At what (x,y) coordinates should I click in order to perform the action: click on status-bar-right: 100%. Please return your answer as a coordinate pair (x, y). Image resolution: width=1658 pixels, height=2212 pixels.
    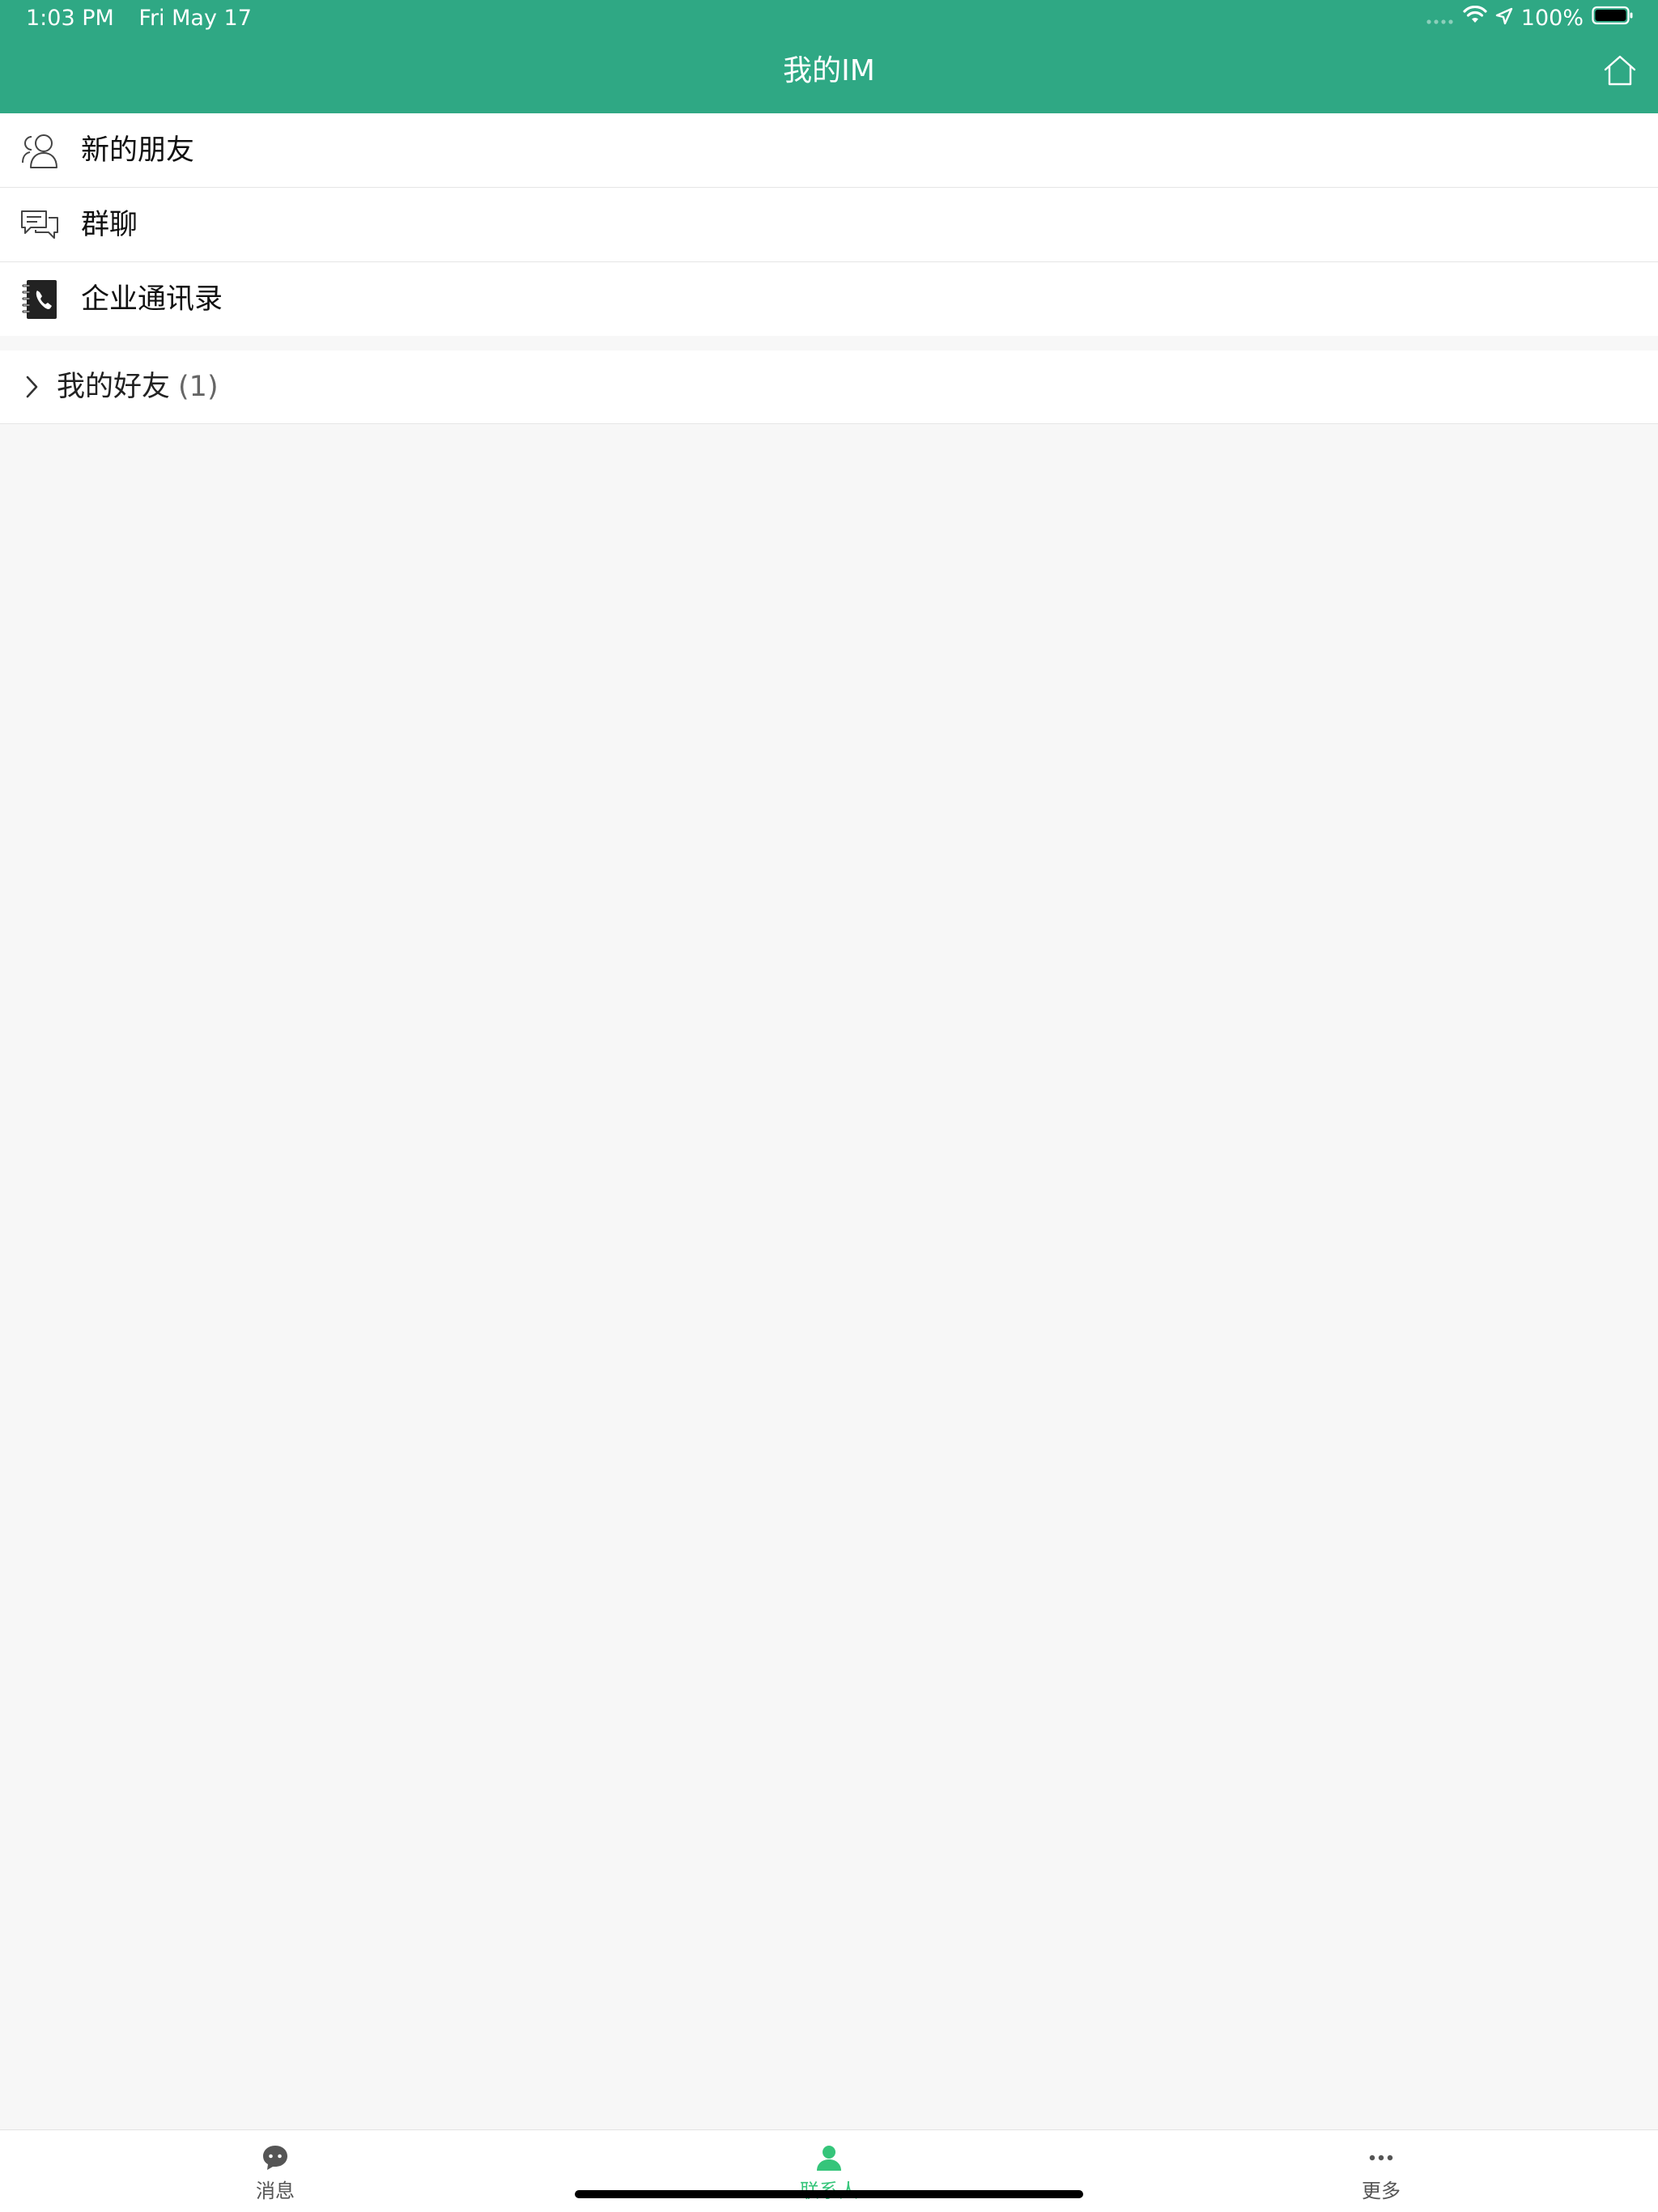
    Looking at the image, I should click on (1530, 18).